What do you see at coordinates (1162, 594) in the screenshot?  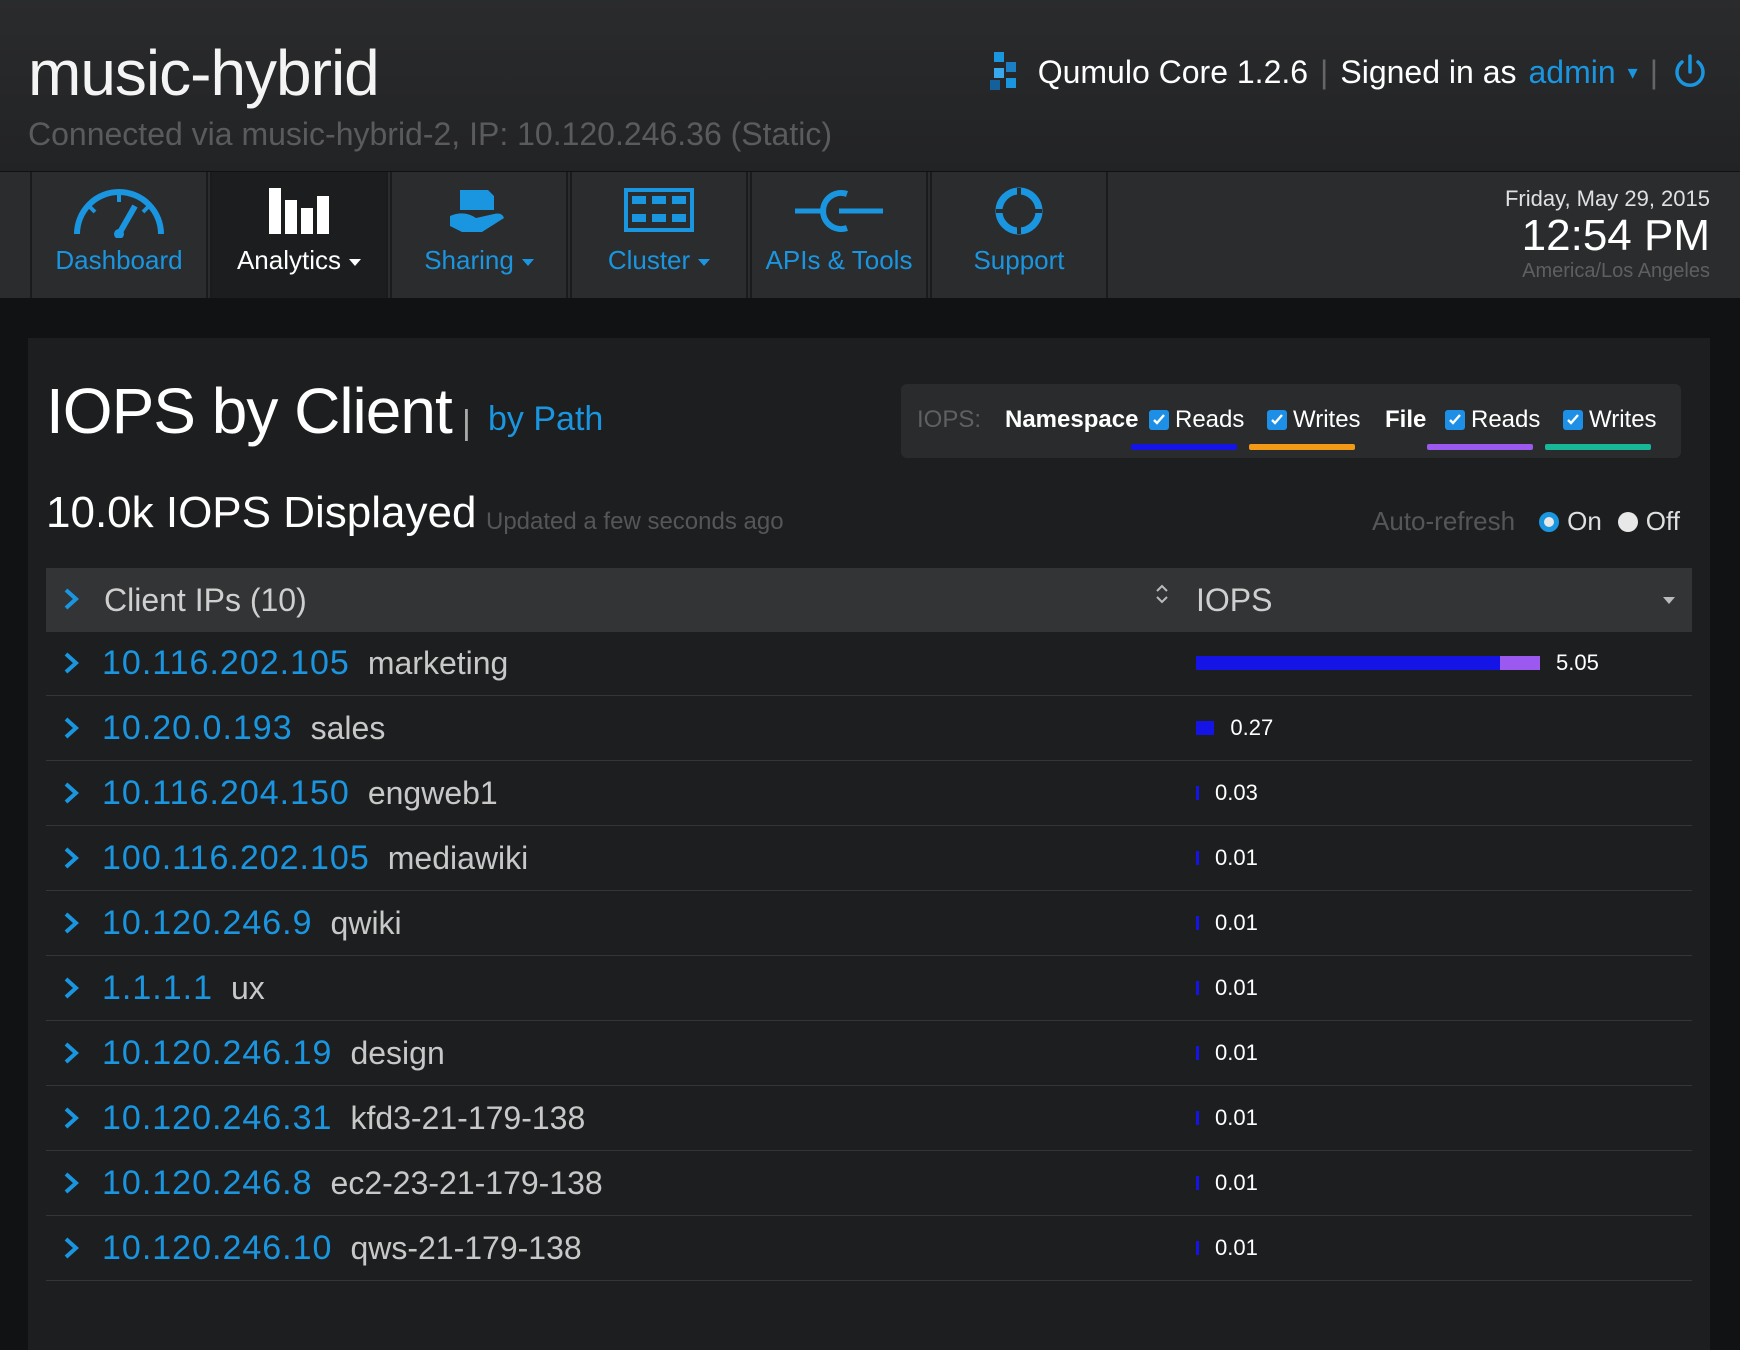 I see `sort-icon` at bounding box center [1162, 594].